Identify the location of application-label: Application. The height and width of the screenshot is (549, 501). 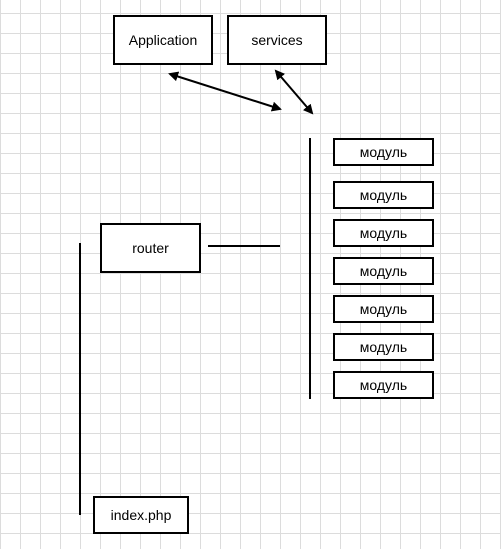
(163, 40).